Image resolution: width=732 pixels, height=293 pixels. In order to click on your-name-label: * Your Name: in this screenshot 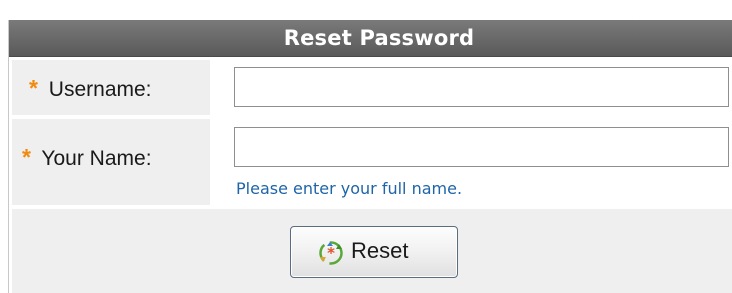, I will do `click(87, 157)`.